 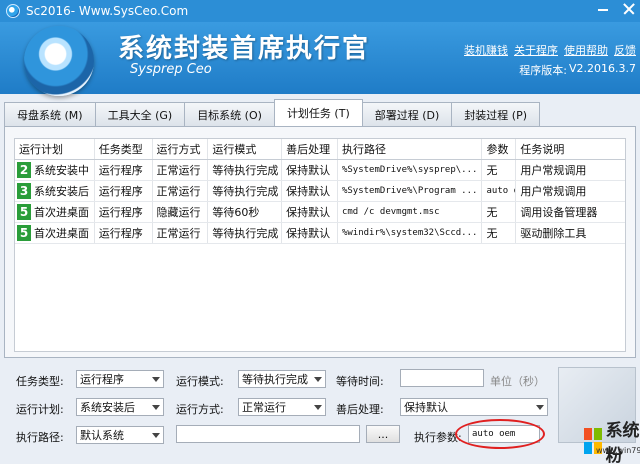 I want to click on wait-unit-label: 单位（秒）, so click(x=517, y=381).